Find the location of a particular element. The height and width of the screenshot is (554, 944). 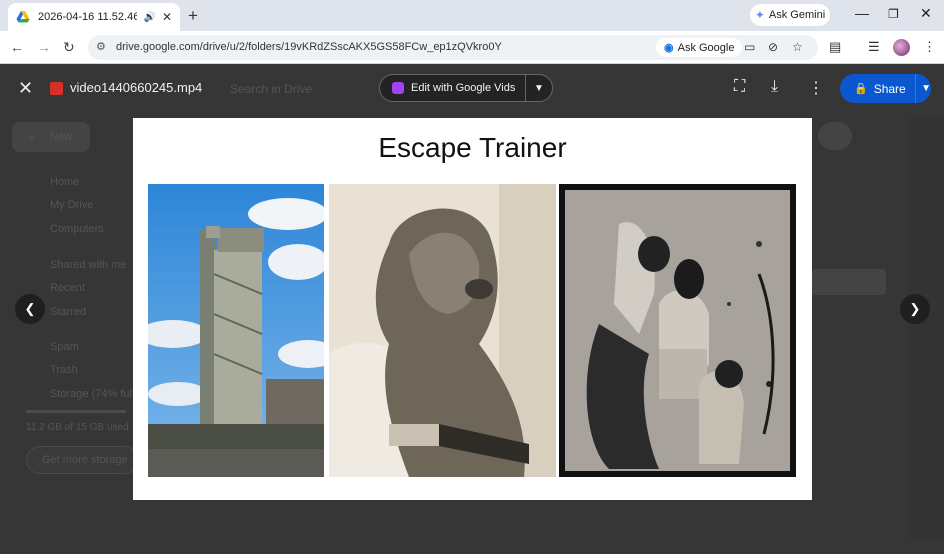

install-app-icon: ▭ is located at coordinates (749, 47).